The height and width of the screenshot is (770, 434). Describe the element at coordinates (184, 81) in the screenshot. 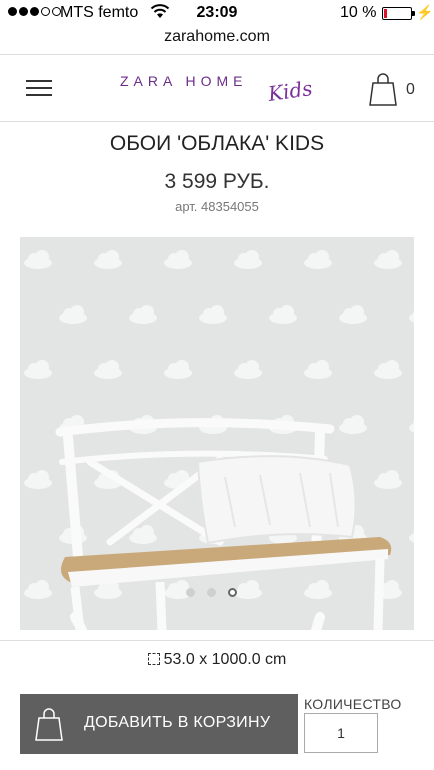

I see `logo-brand-text: ZARA HOME` at that location.